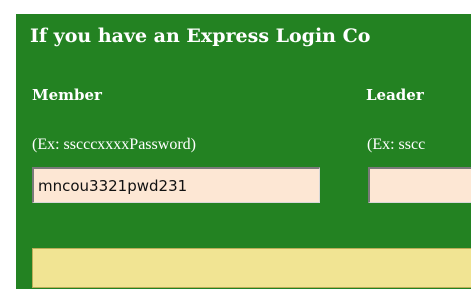 The height and width of the screenshot is (289, 471). What do you see at coordinates (396, 144) in the screenshot?
I see `leader-hint: (Ex: sscc` at bounding box center [396, 144].